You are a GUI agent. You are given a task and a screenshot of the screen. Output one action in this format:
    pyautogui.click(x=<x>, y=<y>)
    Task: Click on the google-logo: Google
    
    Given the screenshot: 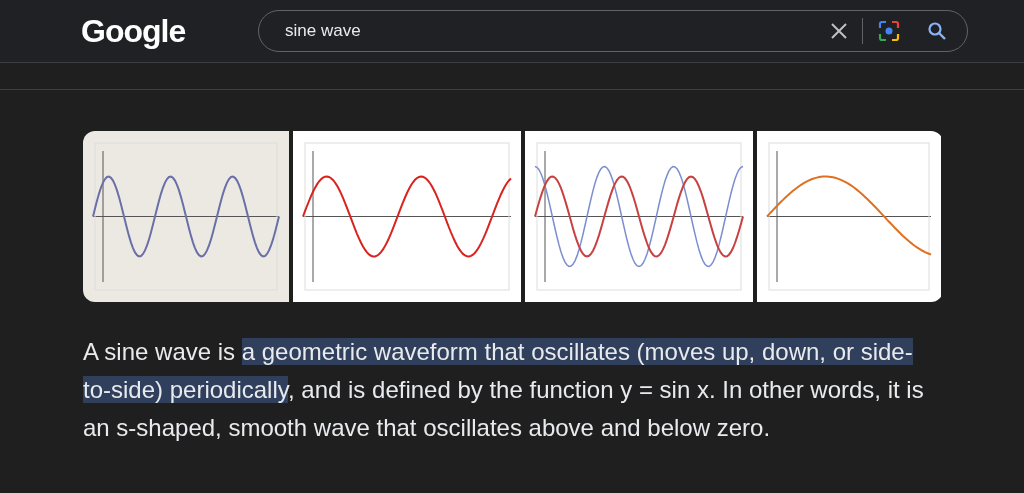 What is the action you would take?
    pyautogui.click(x=156, y=31)
    